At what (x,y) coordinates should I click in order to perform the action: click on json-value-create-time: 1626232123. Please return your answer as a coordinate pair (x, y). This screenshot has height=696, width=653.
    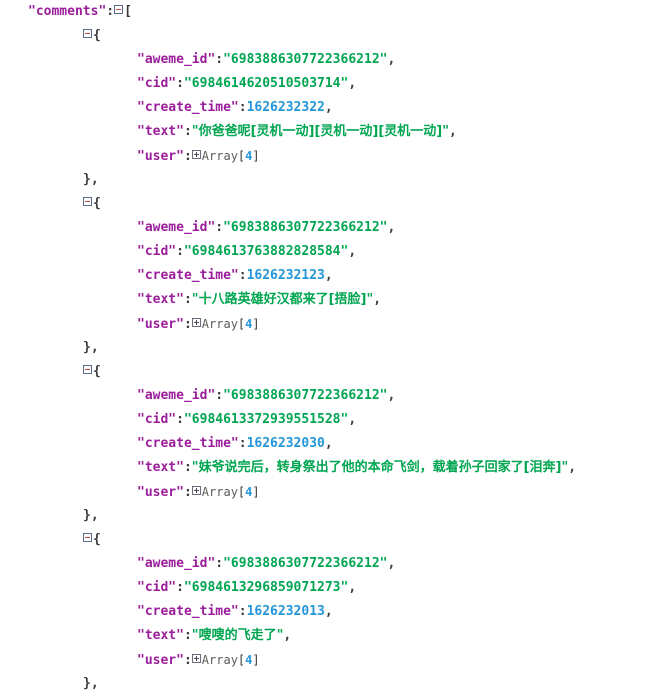
    Looking at the image, I should click on (285, 275).